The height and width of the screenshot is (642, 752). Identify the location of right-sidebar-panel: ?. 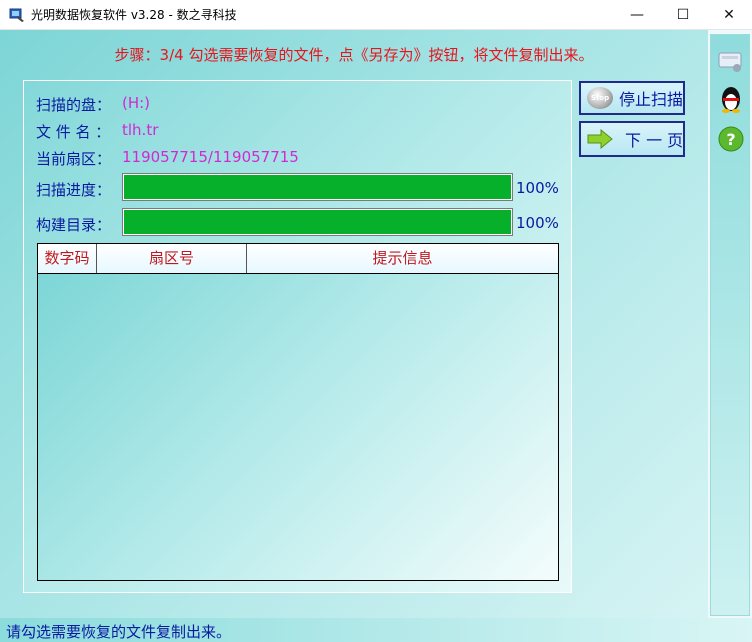
(730, 325).